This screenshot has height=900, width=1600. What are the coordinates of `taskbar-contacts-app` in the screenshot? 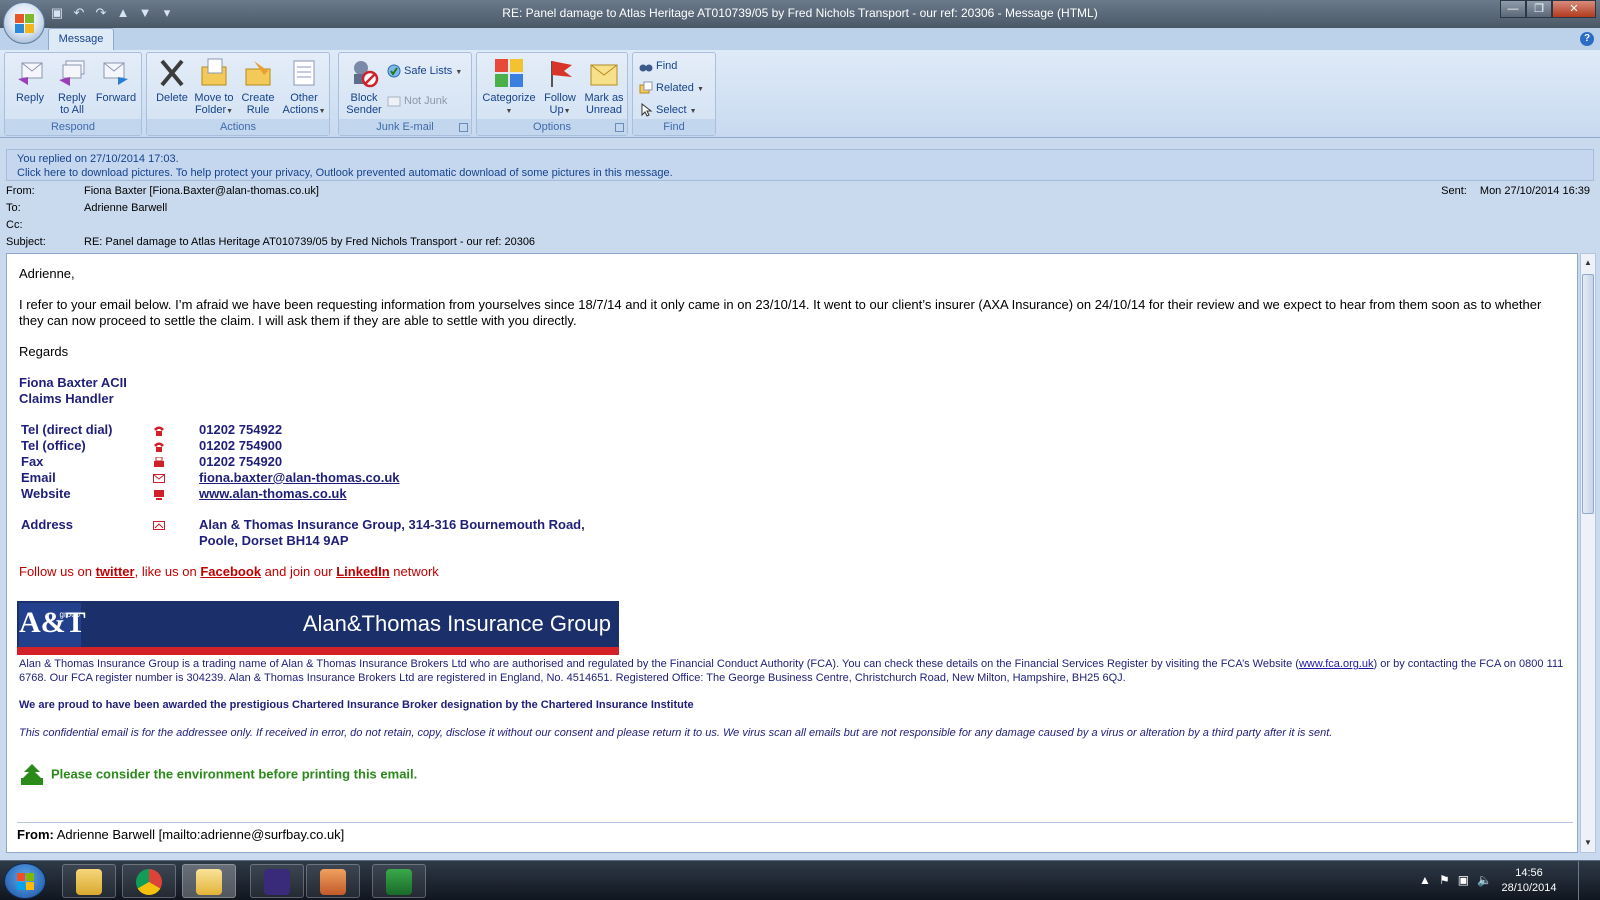 It's located at (333, 881).